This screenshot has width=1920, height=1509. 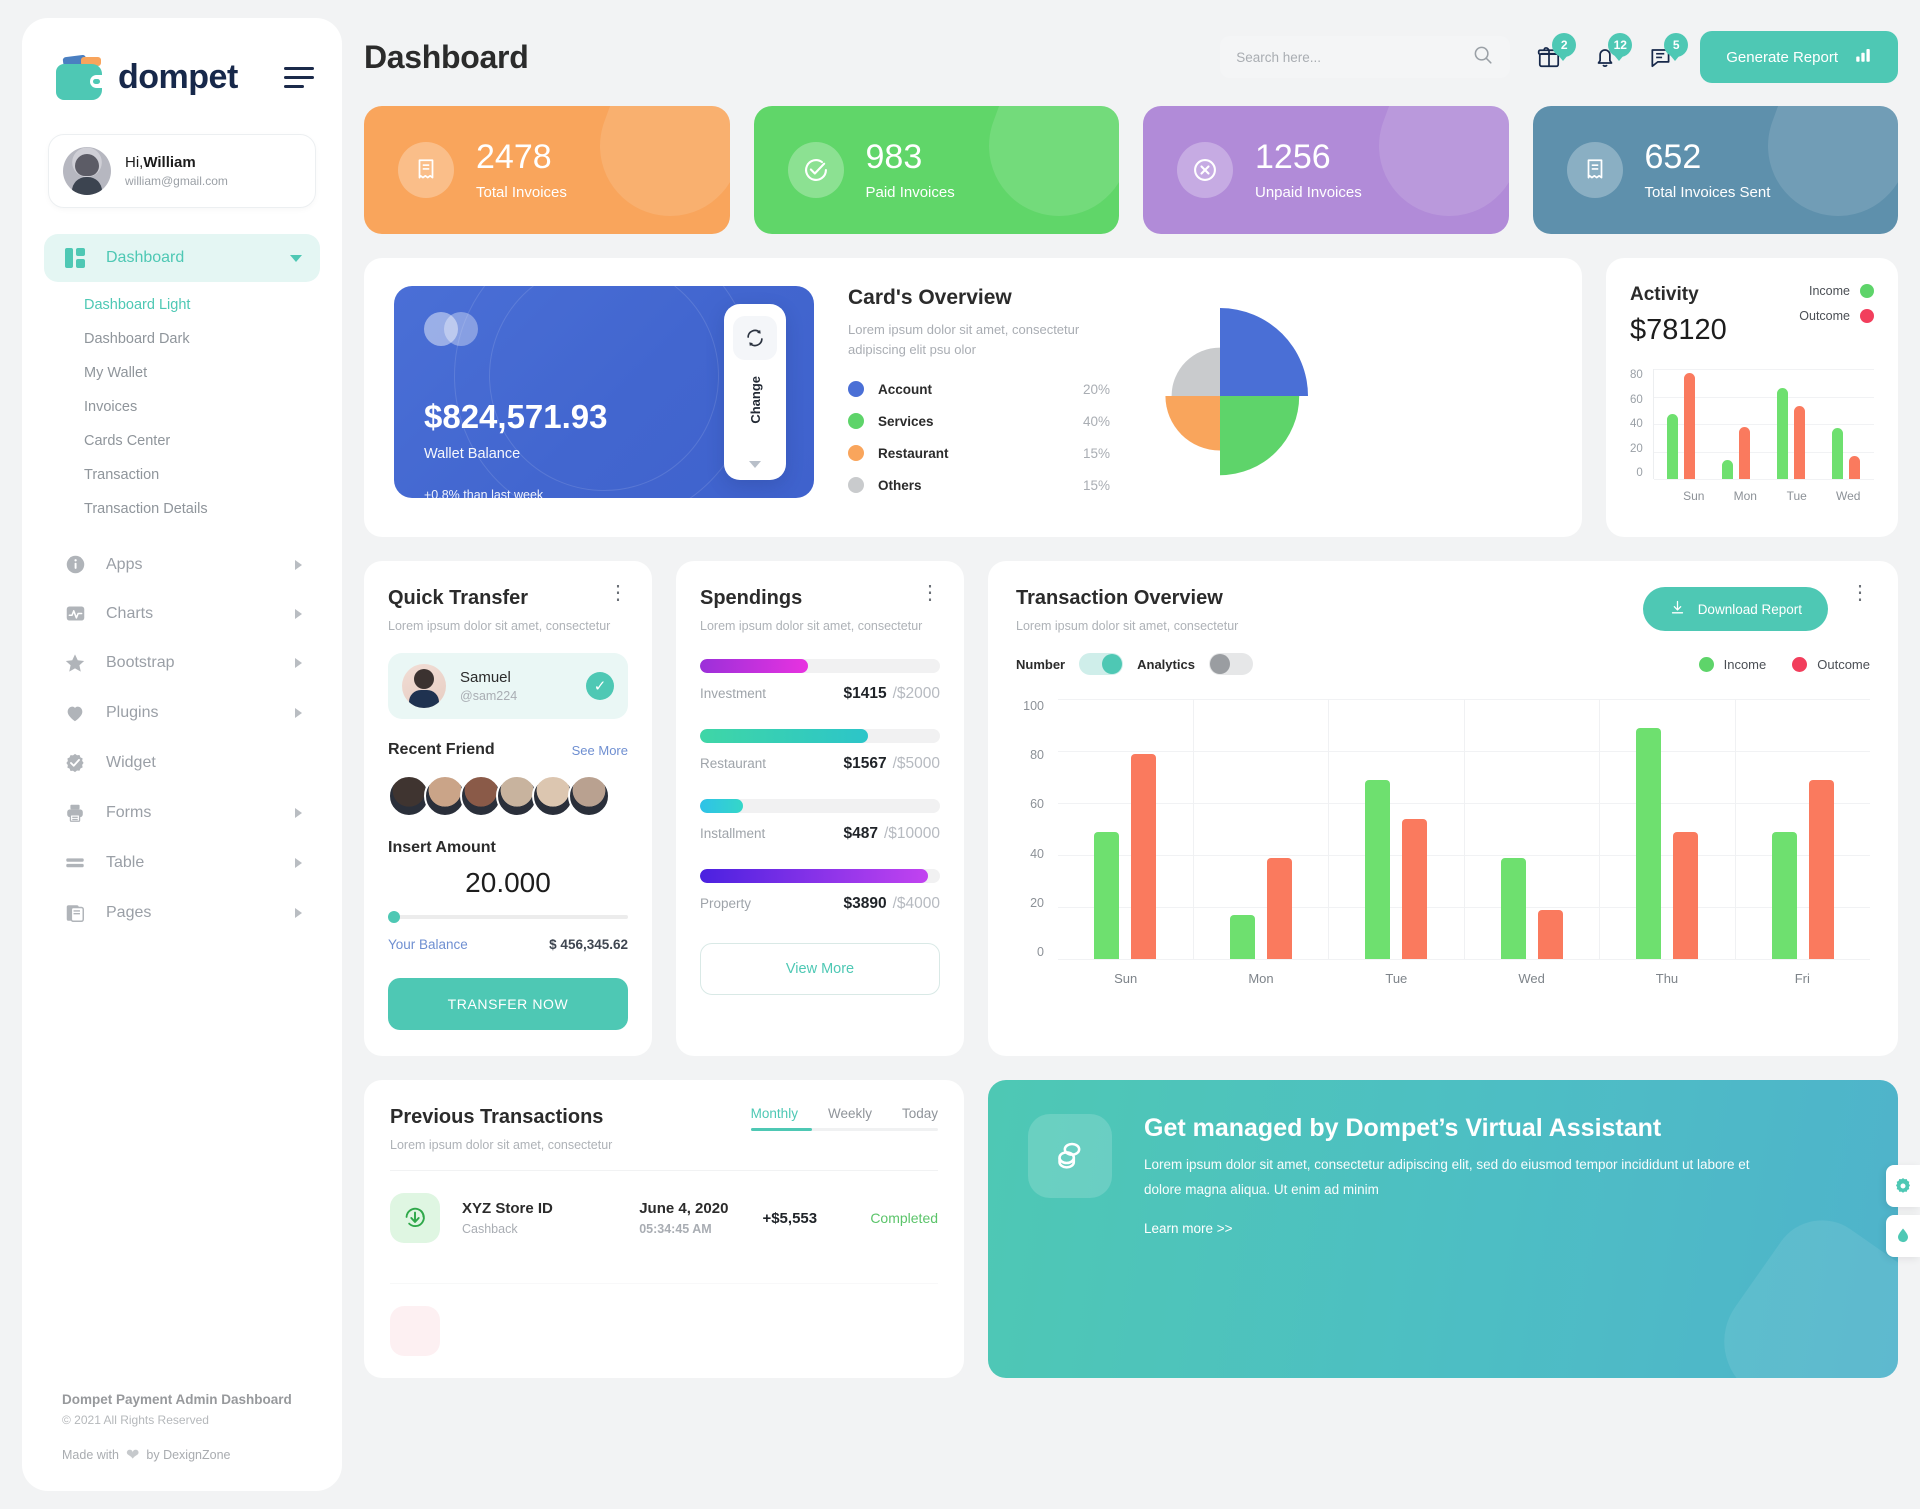 I want to click on sidebar-item-apps: Apps, so click(x=182, y=564).